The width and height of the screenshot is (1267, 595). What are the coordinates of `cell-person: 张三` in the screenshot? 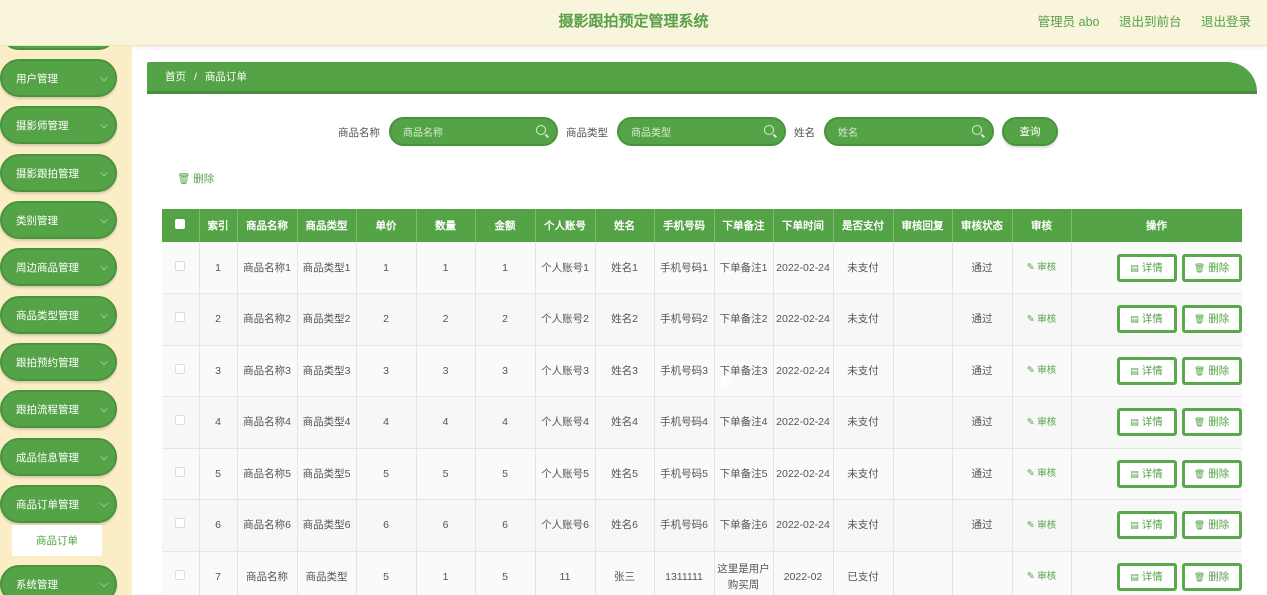 It's located at (625, 573).